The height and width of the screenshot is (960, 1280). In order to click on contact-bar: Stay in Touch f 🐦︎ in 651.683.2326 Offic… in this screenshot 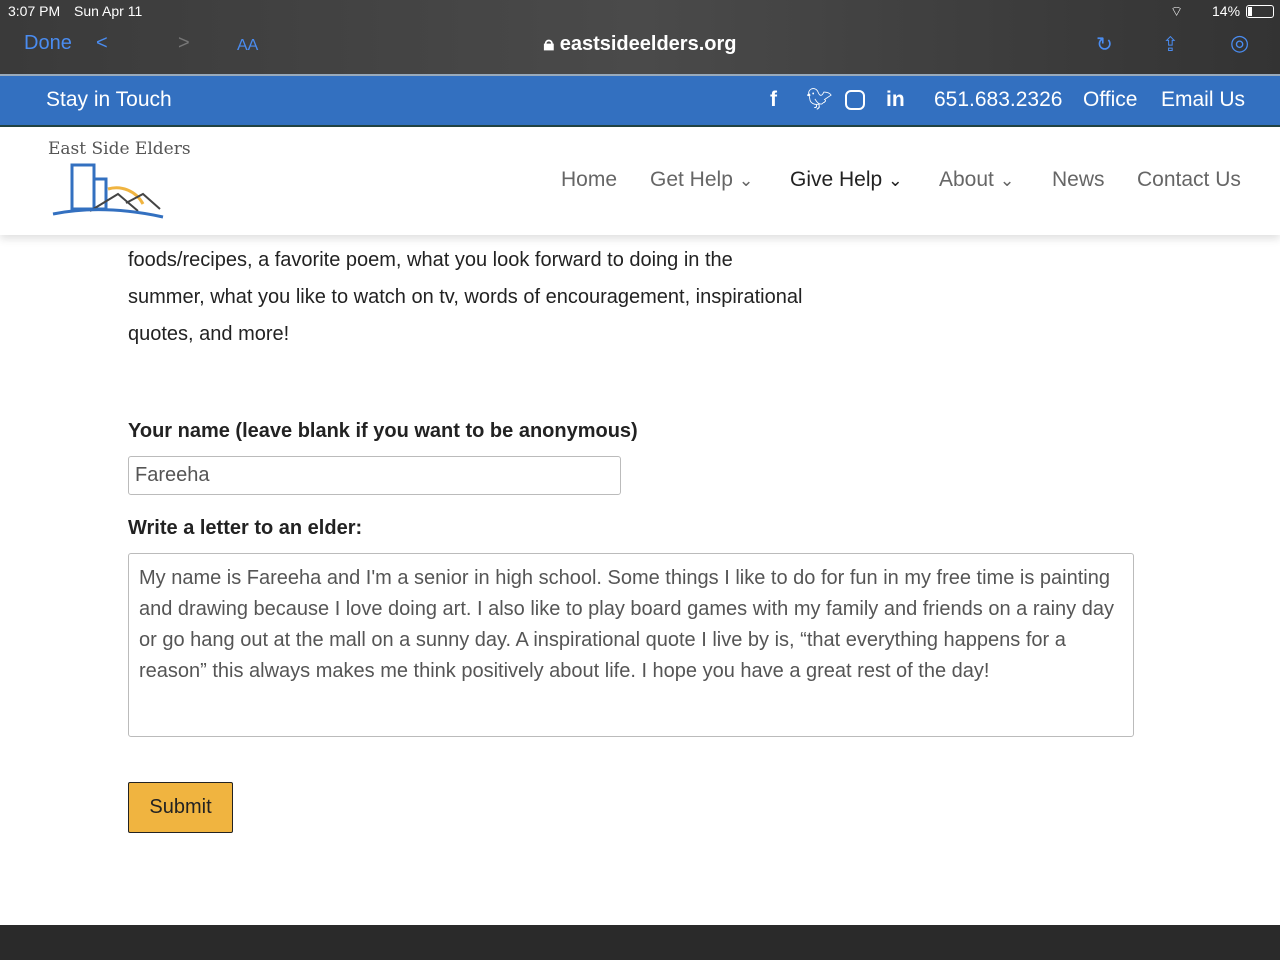, I will do `click(640, 100)`.